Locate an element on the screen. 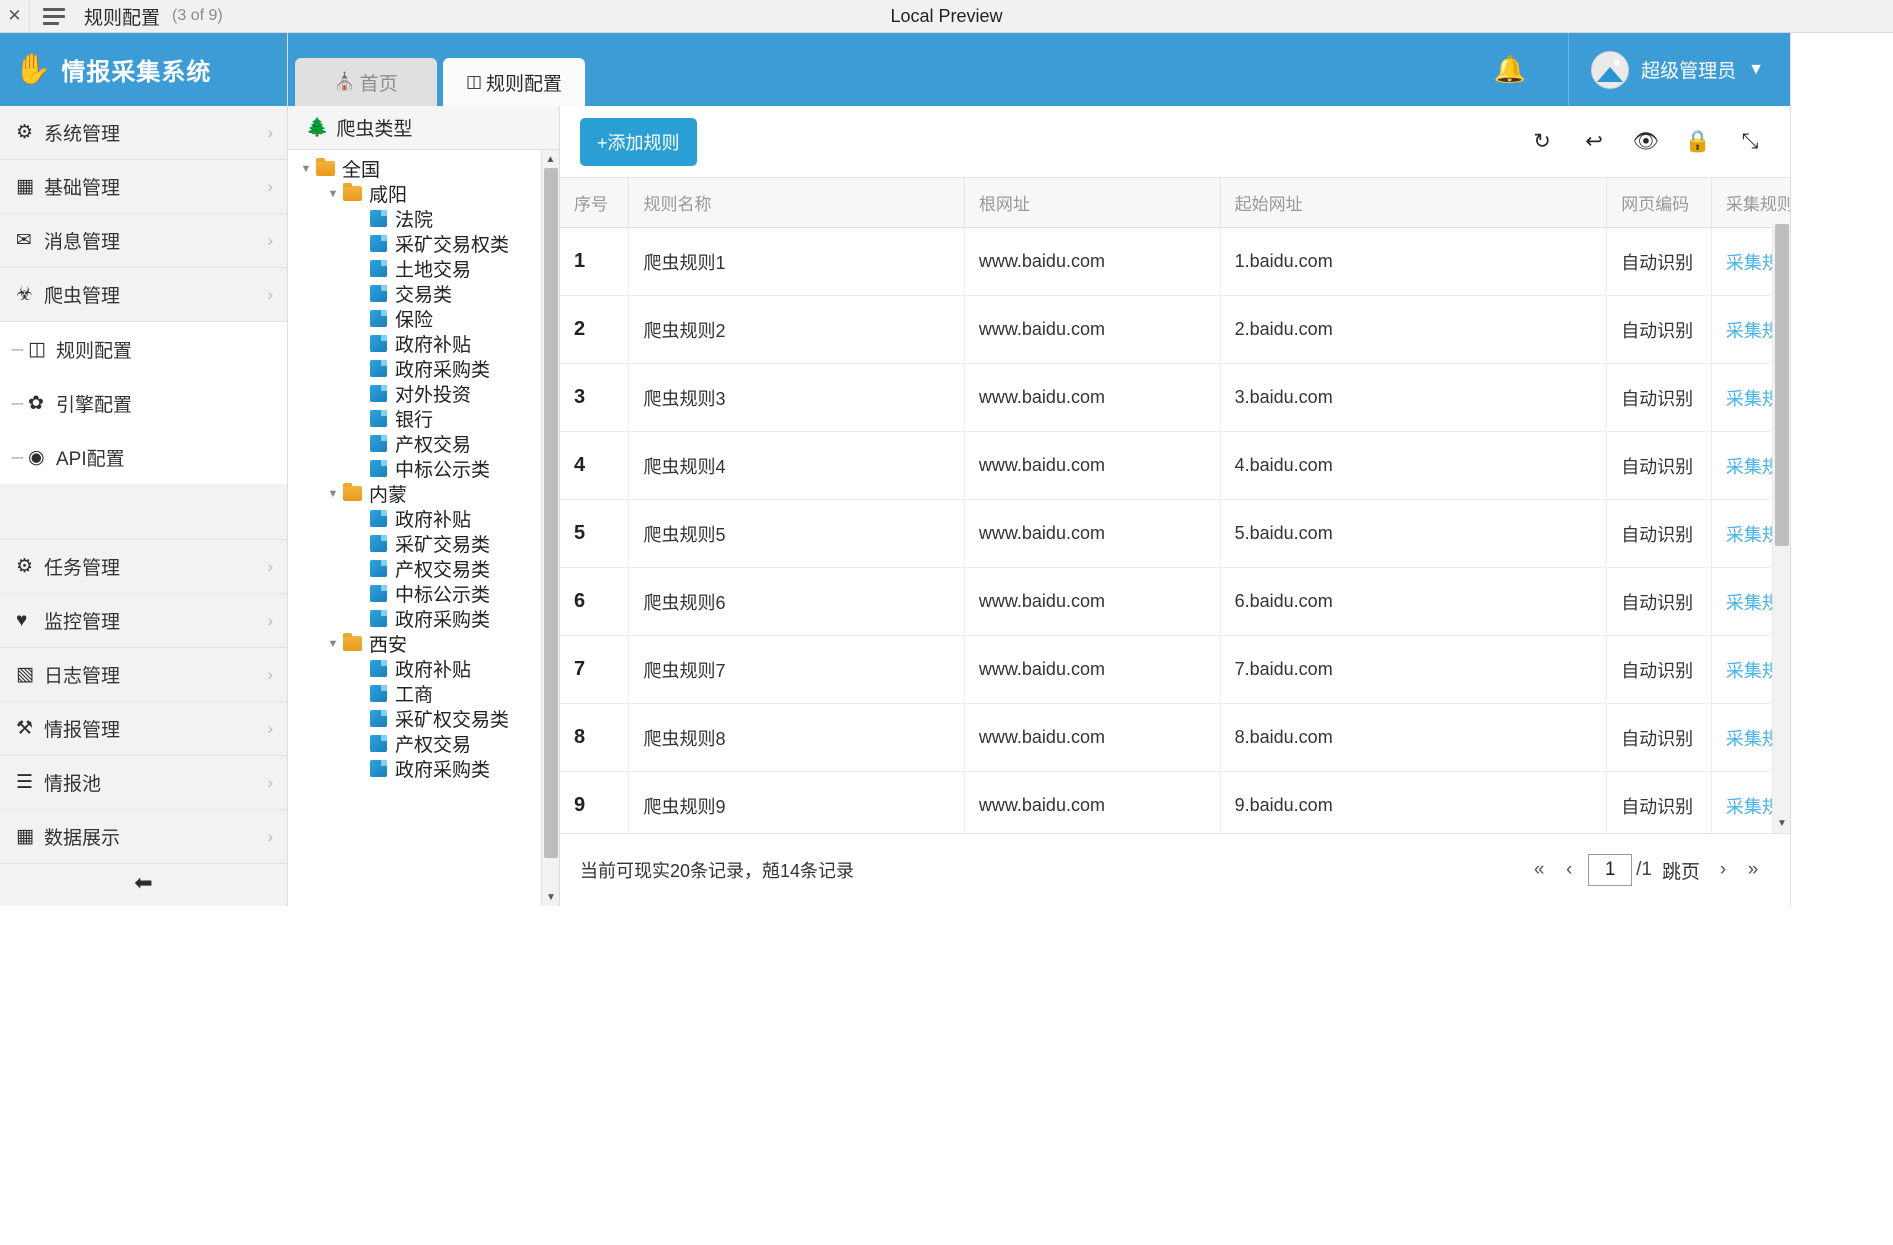 The image size is (1893, 1245). tree-node: ▼ 全国 is located at coordinates (424, 168).